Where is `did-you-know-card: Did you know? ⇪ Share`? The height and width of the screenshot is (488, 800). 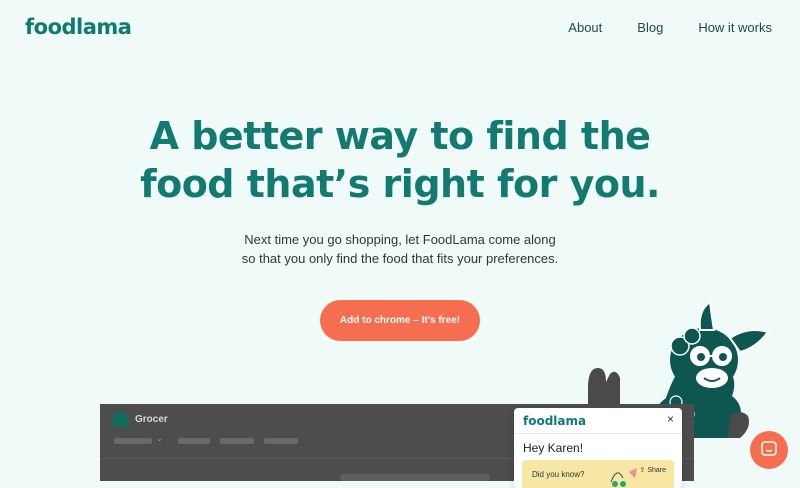 did-you-know-card: Did you know? ⇪ Share is located at coordinates (598, 474).